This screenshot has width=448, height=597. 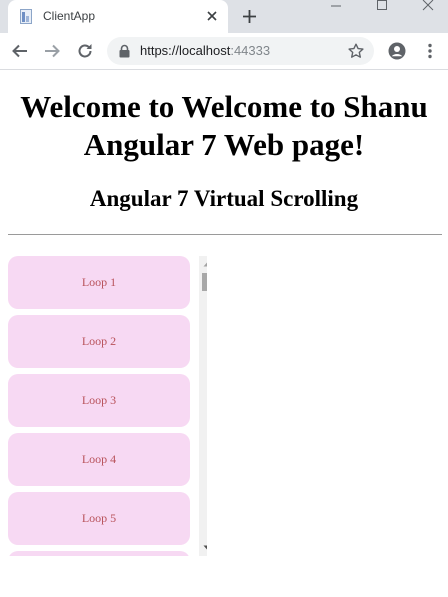 What do you see at coordinates (426, 6) in the screenshot?
I see `close-window-icon` at bounding box center [426, 6].